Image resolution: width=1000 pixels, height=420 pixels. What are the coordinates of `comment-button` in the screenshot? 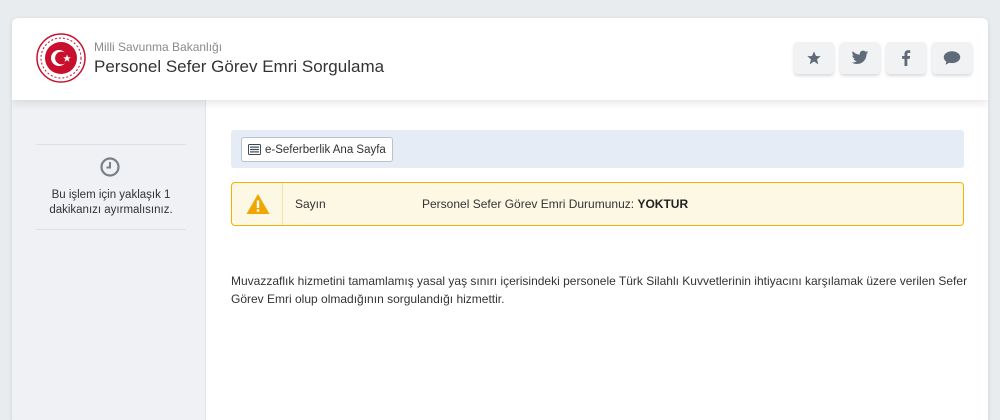 It's located at (952, 58).